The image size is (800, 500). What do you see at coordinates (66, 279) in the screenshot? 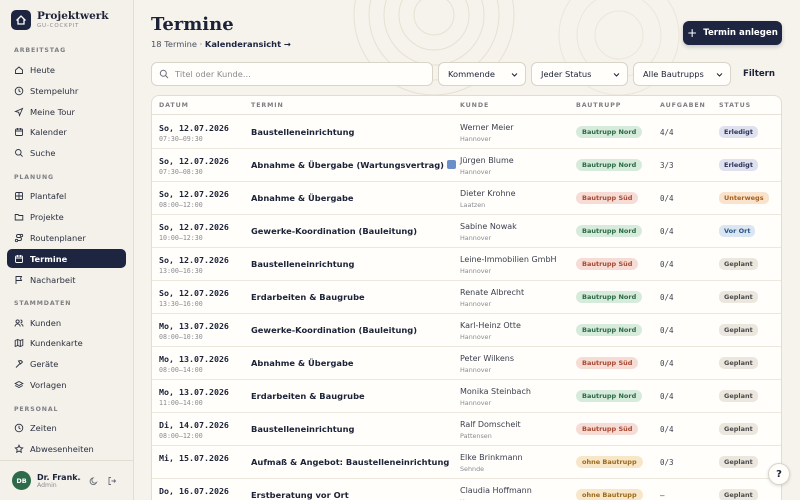
I see `sidebar-item-nacharbeit: Nacharbeit` at bounding box center [66, 279].